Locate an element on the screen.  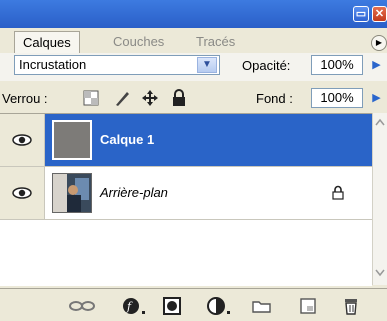
tab-bar: Calques Couches Tracés is located at coordinates (193, 41).